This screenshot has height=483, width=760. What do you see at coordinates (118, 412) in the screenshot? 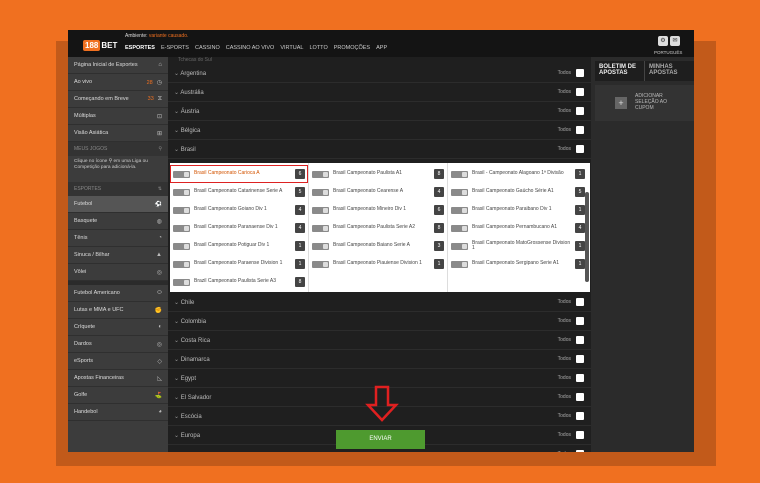
I see `sidebar-item: Handebol ◕` at bounding box center [118, 412].